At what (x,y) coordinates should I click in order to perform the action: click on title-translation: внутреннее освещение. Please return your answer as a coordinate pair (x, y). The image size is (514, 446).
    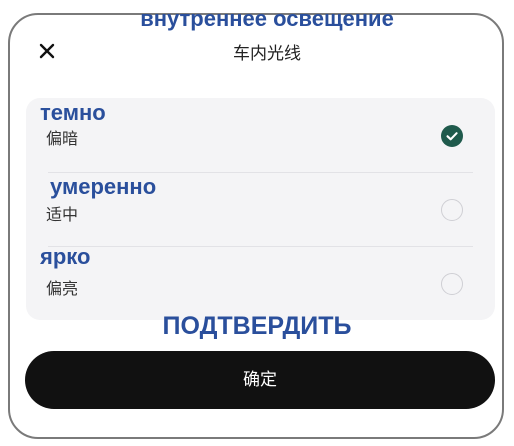
    Looking at the image, I should click on (267, 18).